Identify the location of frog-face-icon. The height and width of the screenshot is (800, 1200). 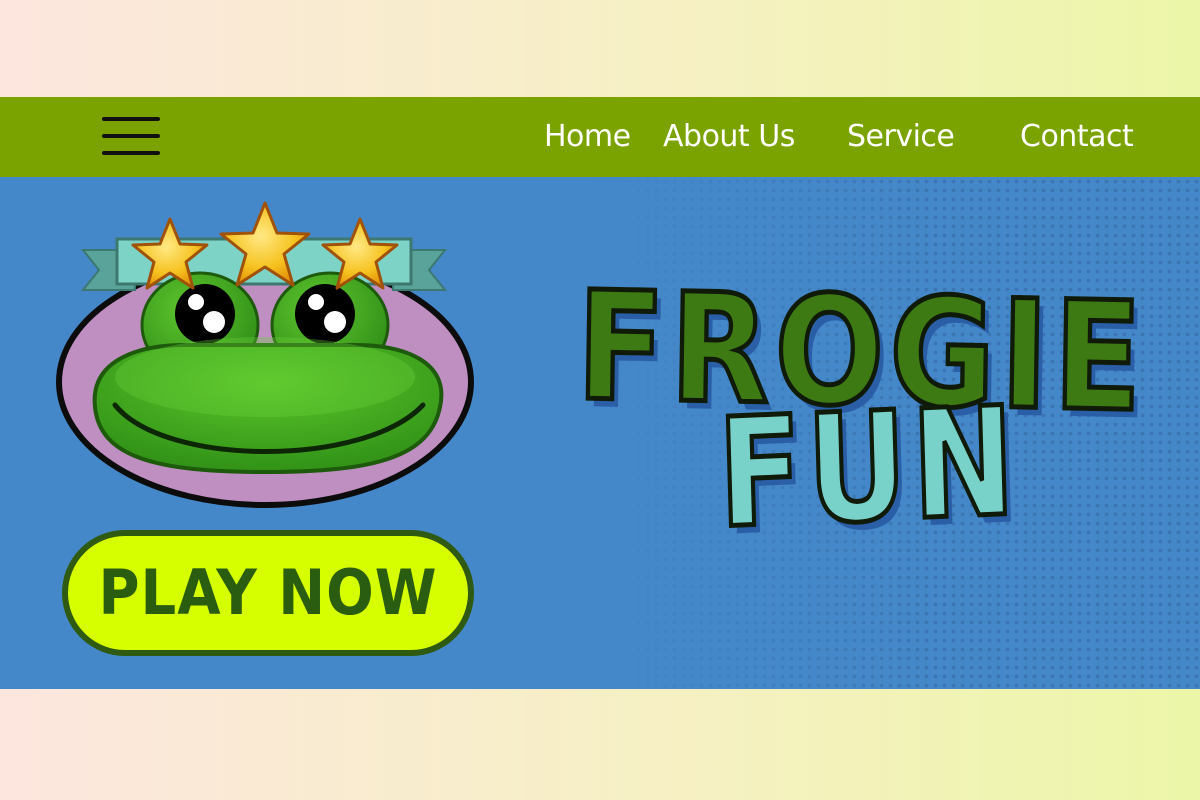
(265, 354).